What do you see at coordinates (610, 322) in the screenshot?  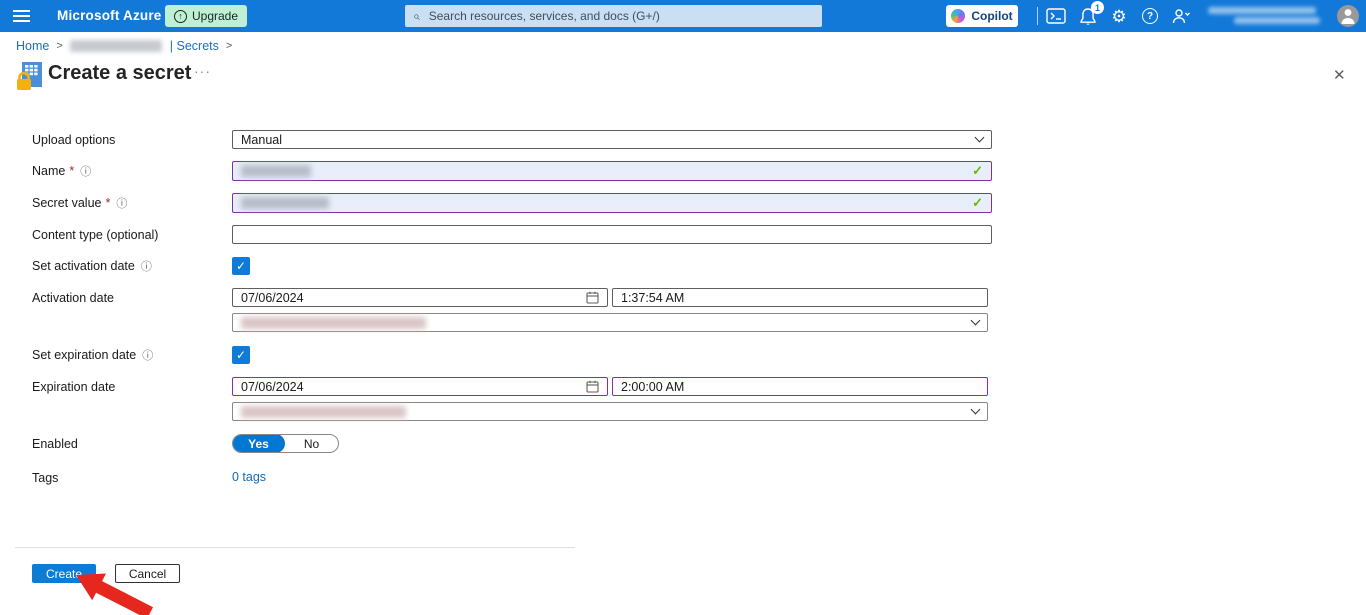 I see `activation-timezone-select` at bounding box center [610, 322].